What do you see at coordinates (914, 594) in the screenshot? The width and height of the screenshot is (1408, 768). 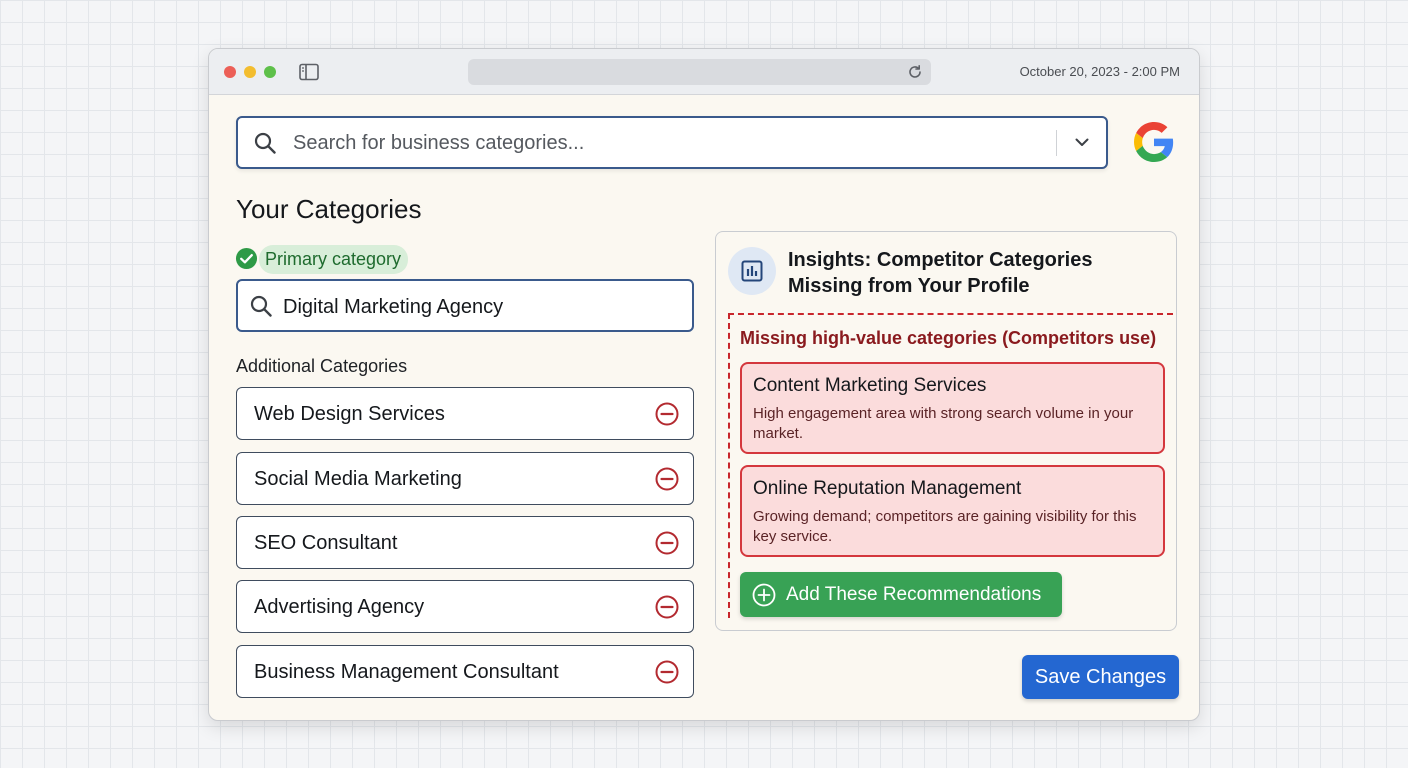 I see `add-recommendations-label: Add These Recommendations` at bounding box center [914, 594].